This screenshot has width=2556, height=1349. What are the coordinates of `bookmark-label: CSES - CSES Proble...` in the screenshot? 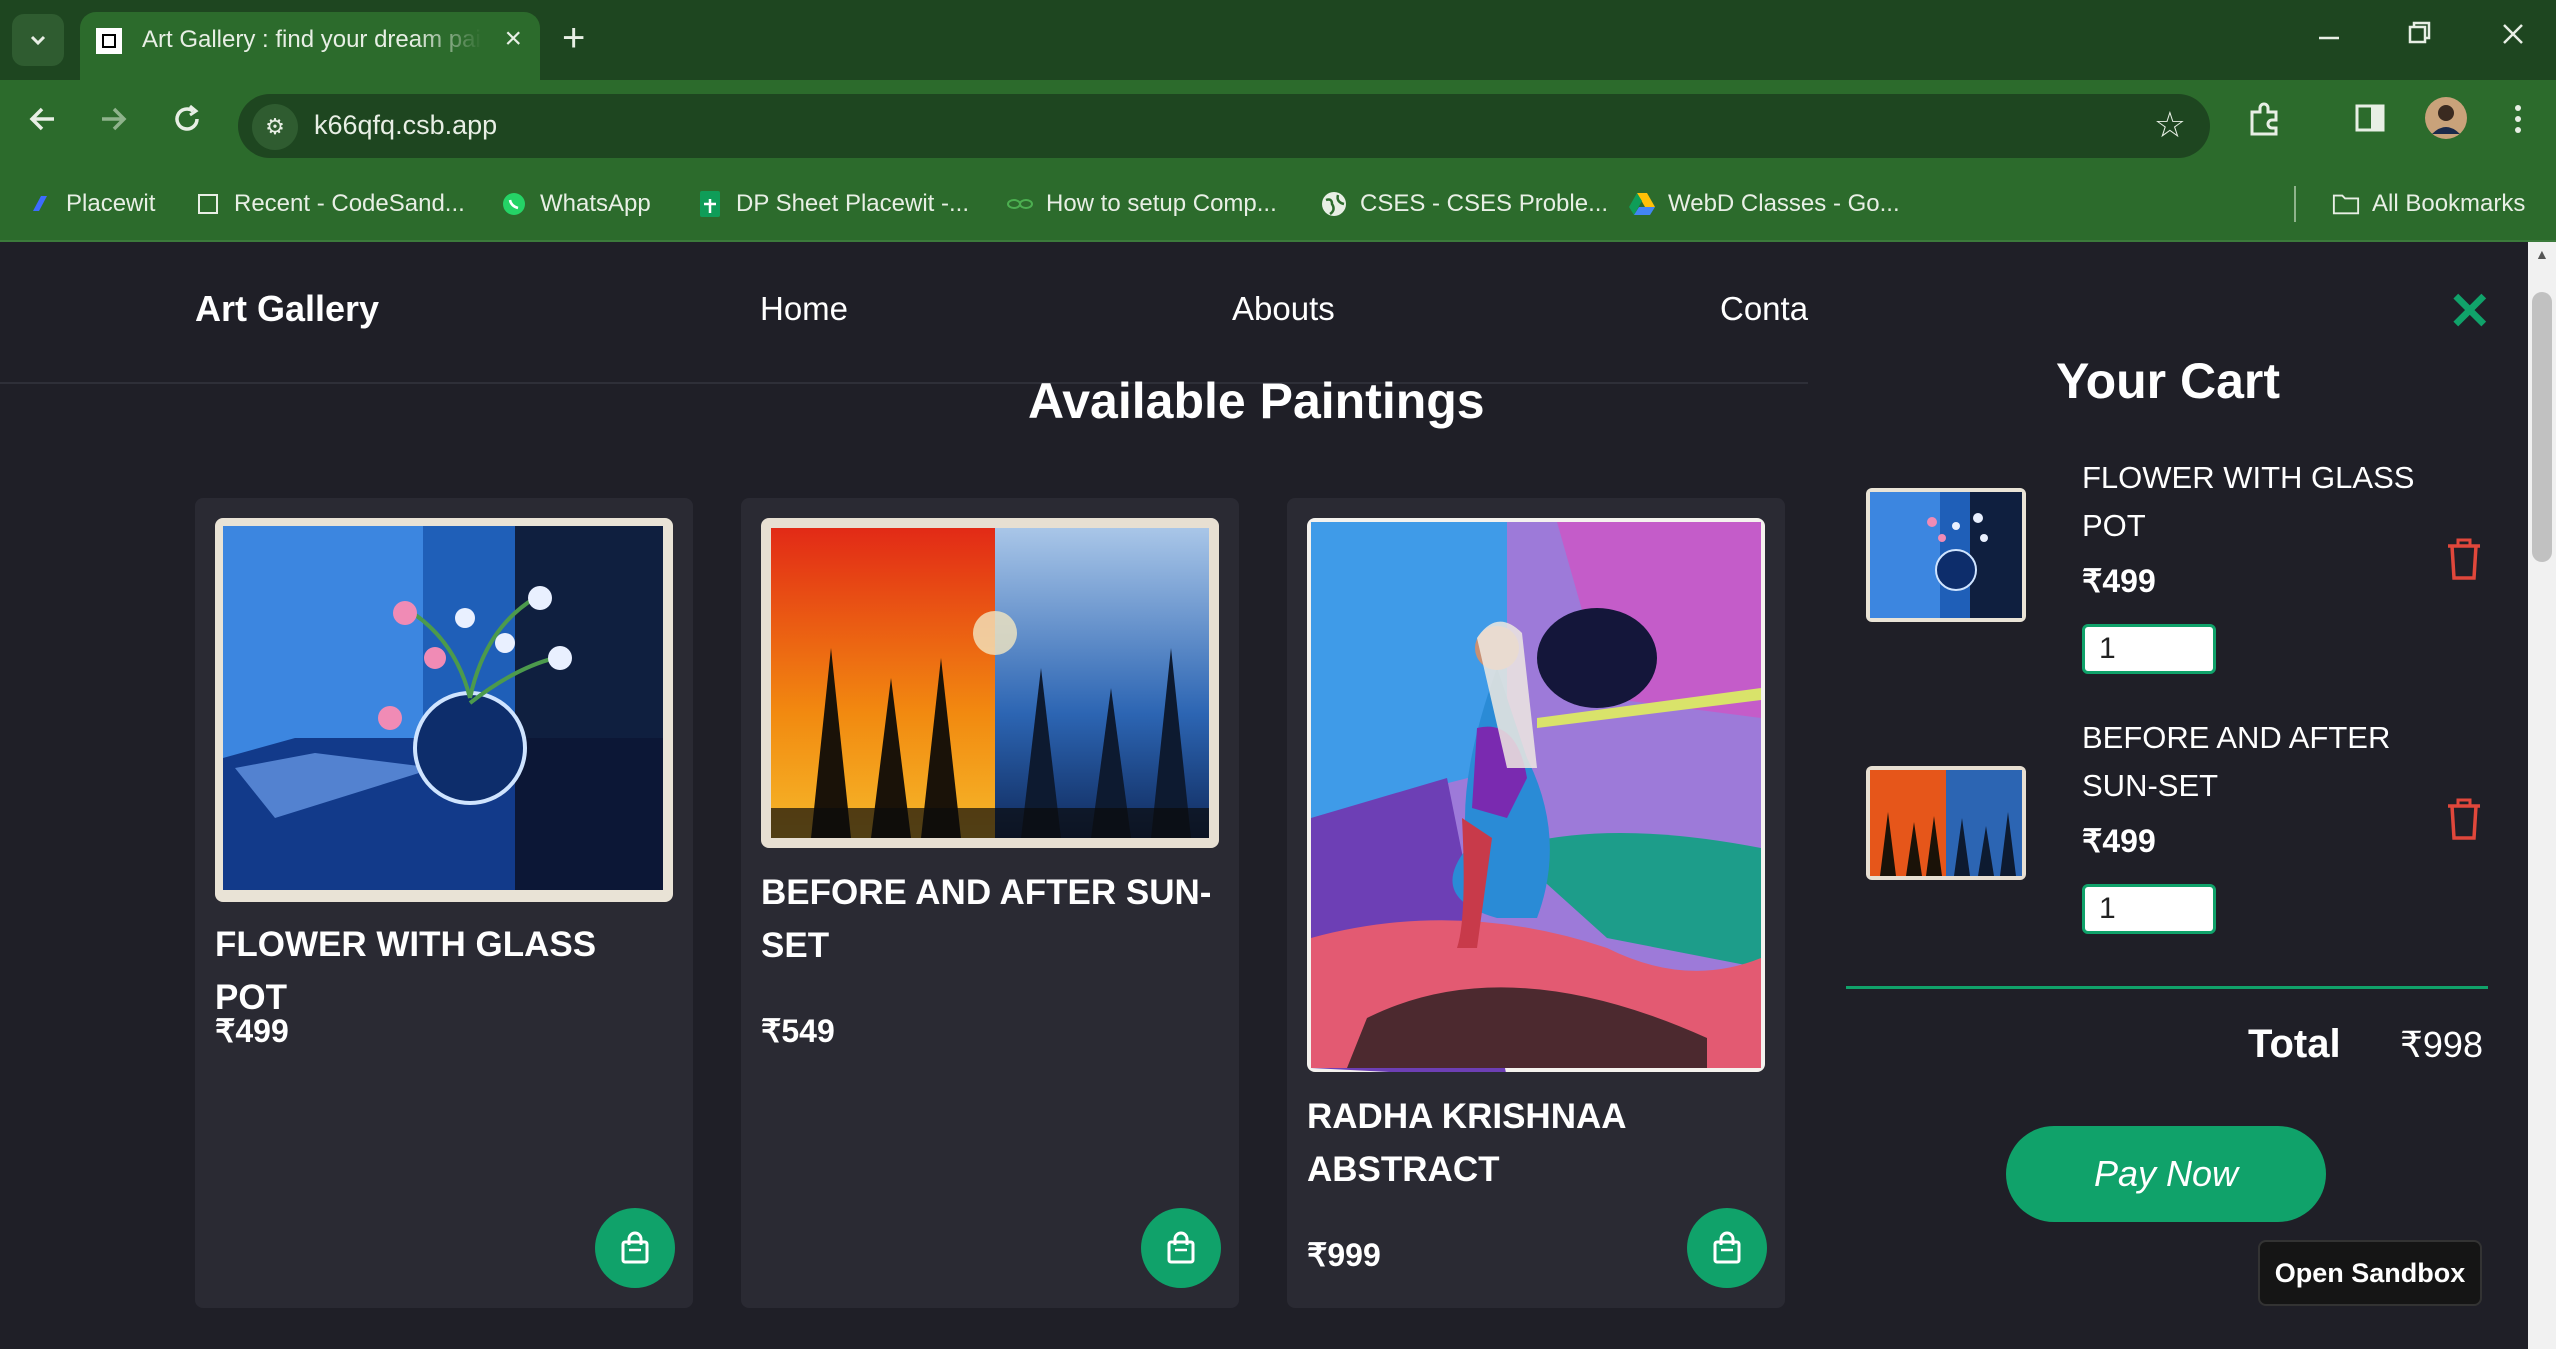 It's located at (1484, 203).